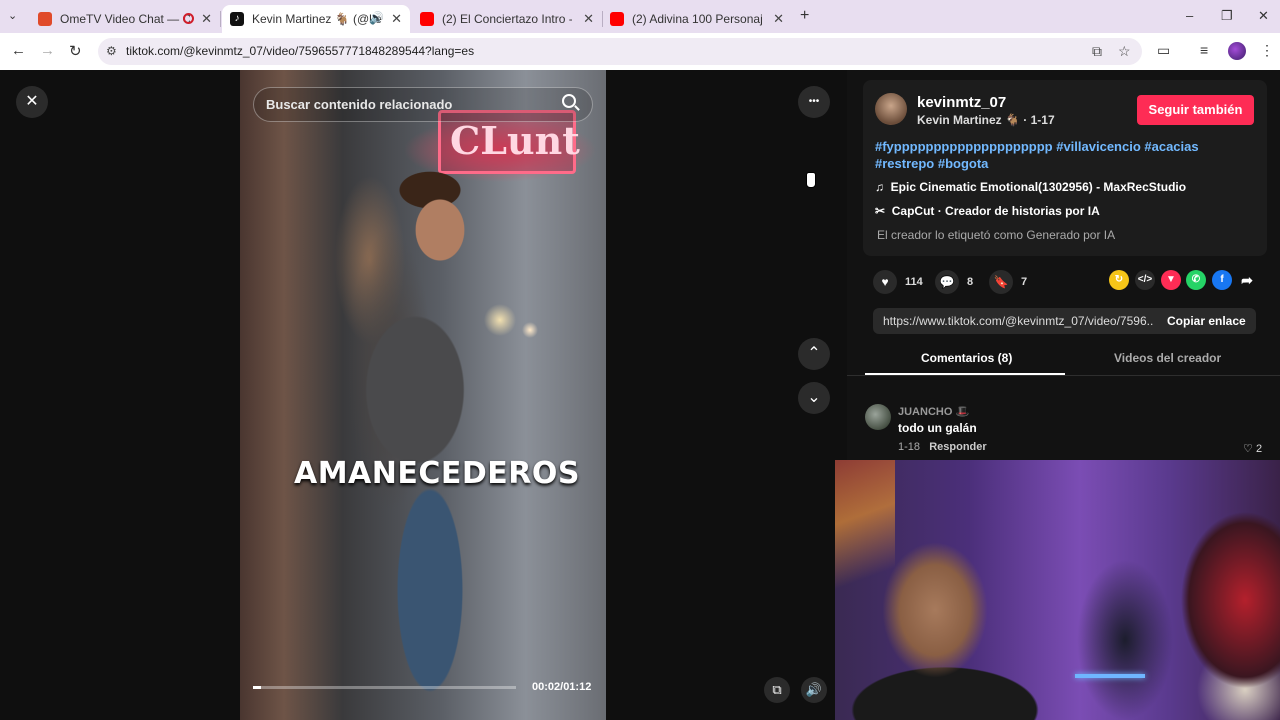 The image size is (1280, 720). What do you see at coordinates (1247, 280) in the screenshot?
I see `share-arrow-icon: ➦` at bounding box center [1247, 280].